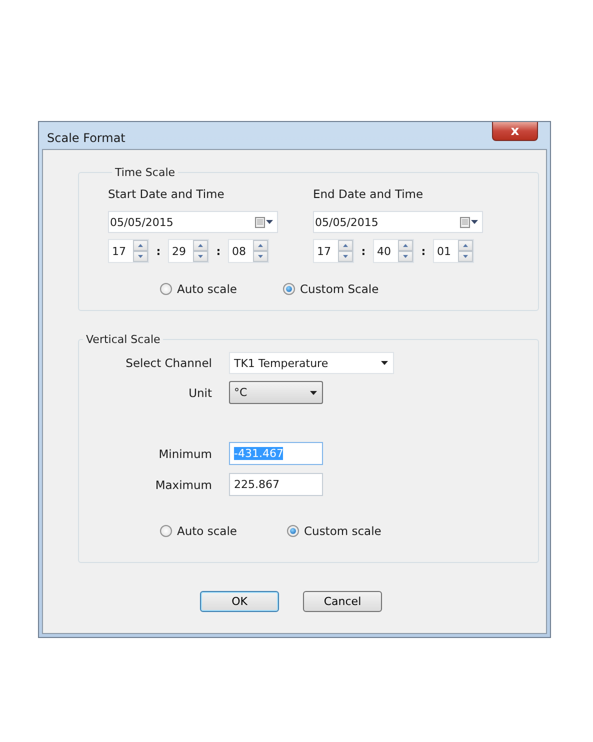 This screenshot has width=593, height=742. Describe the element at coordinates (183, 485) in the screenshot. I see `field-label: Maximum` at that location.